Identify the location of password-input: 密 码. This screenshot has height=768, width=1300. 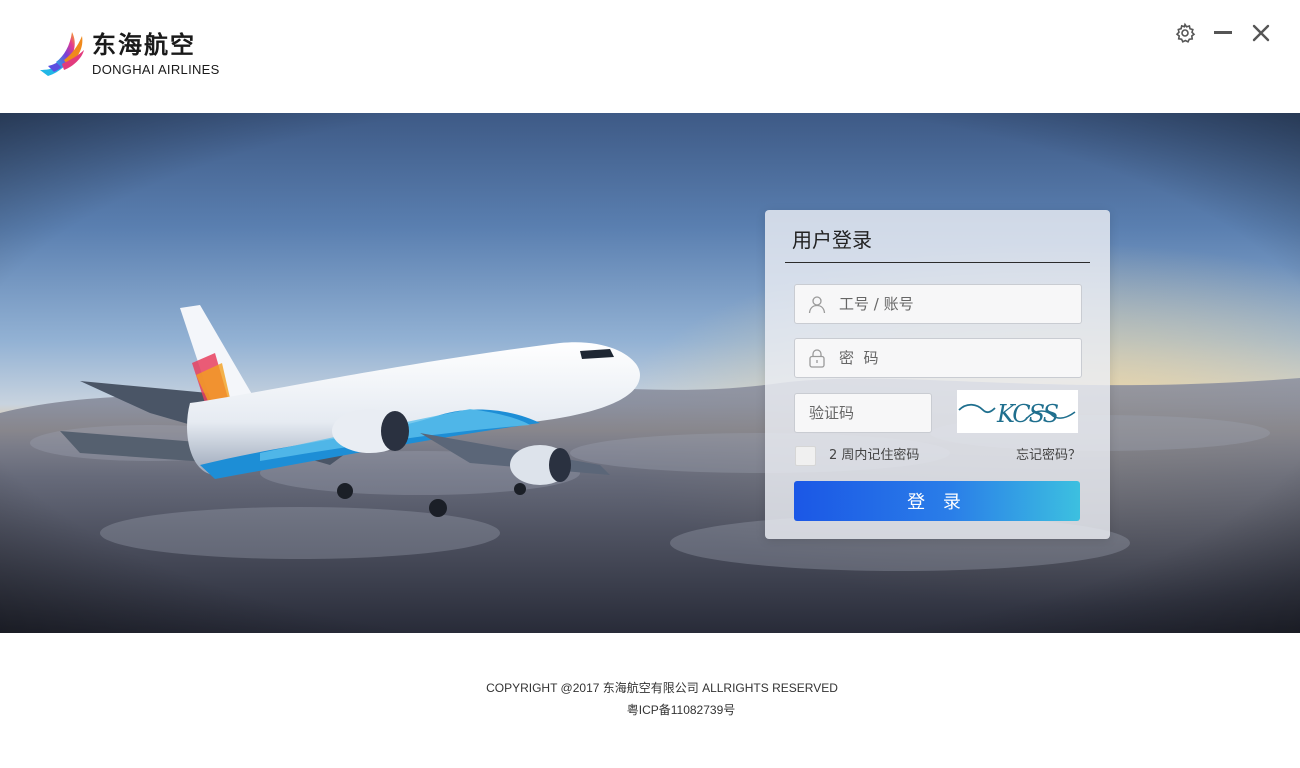
(938, 358).